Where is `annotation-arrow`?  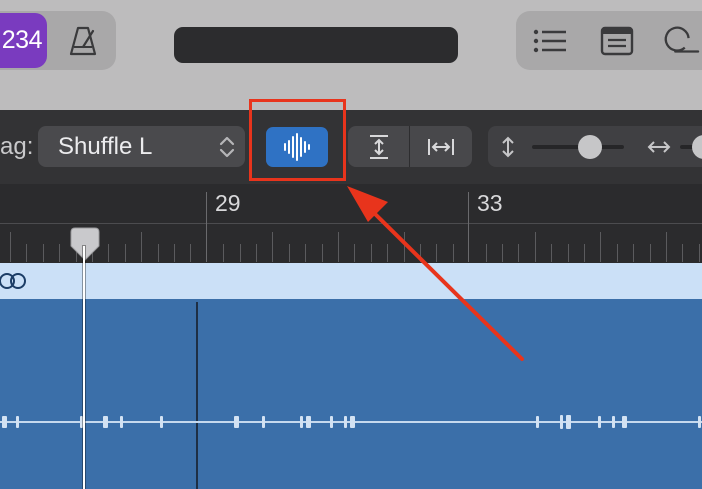 annotation-arrow is located at coordinates (435, 273).